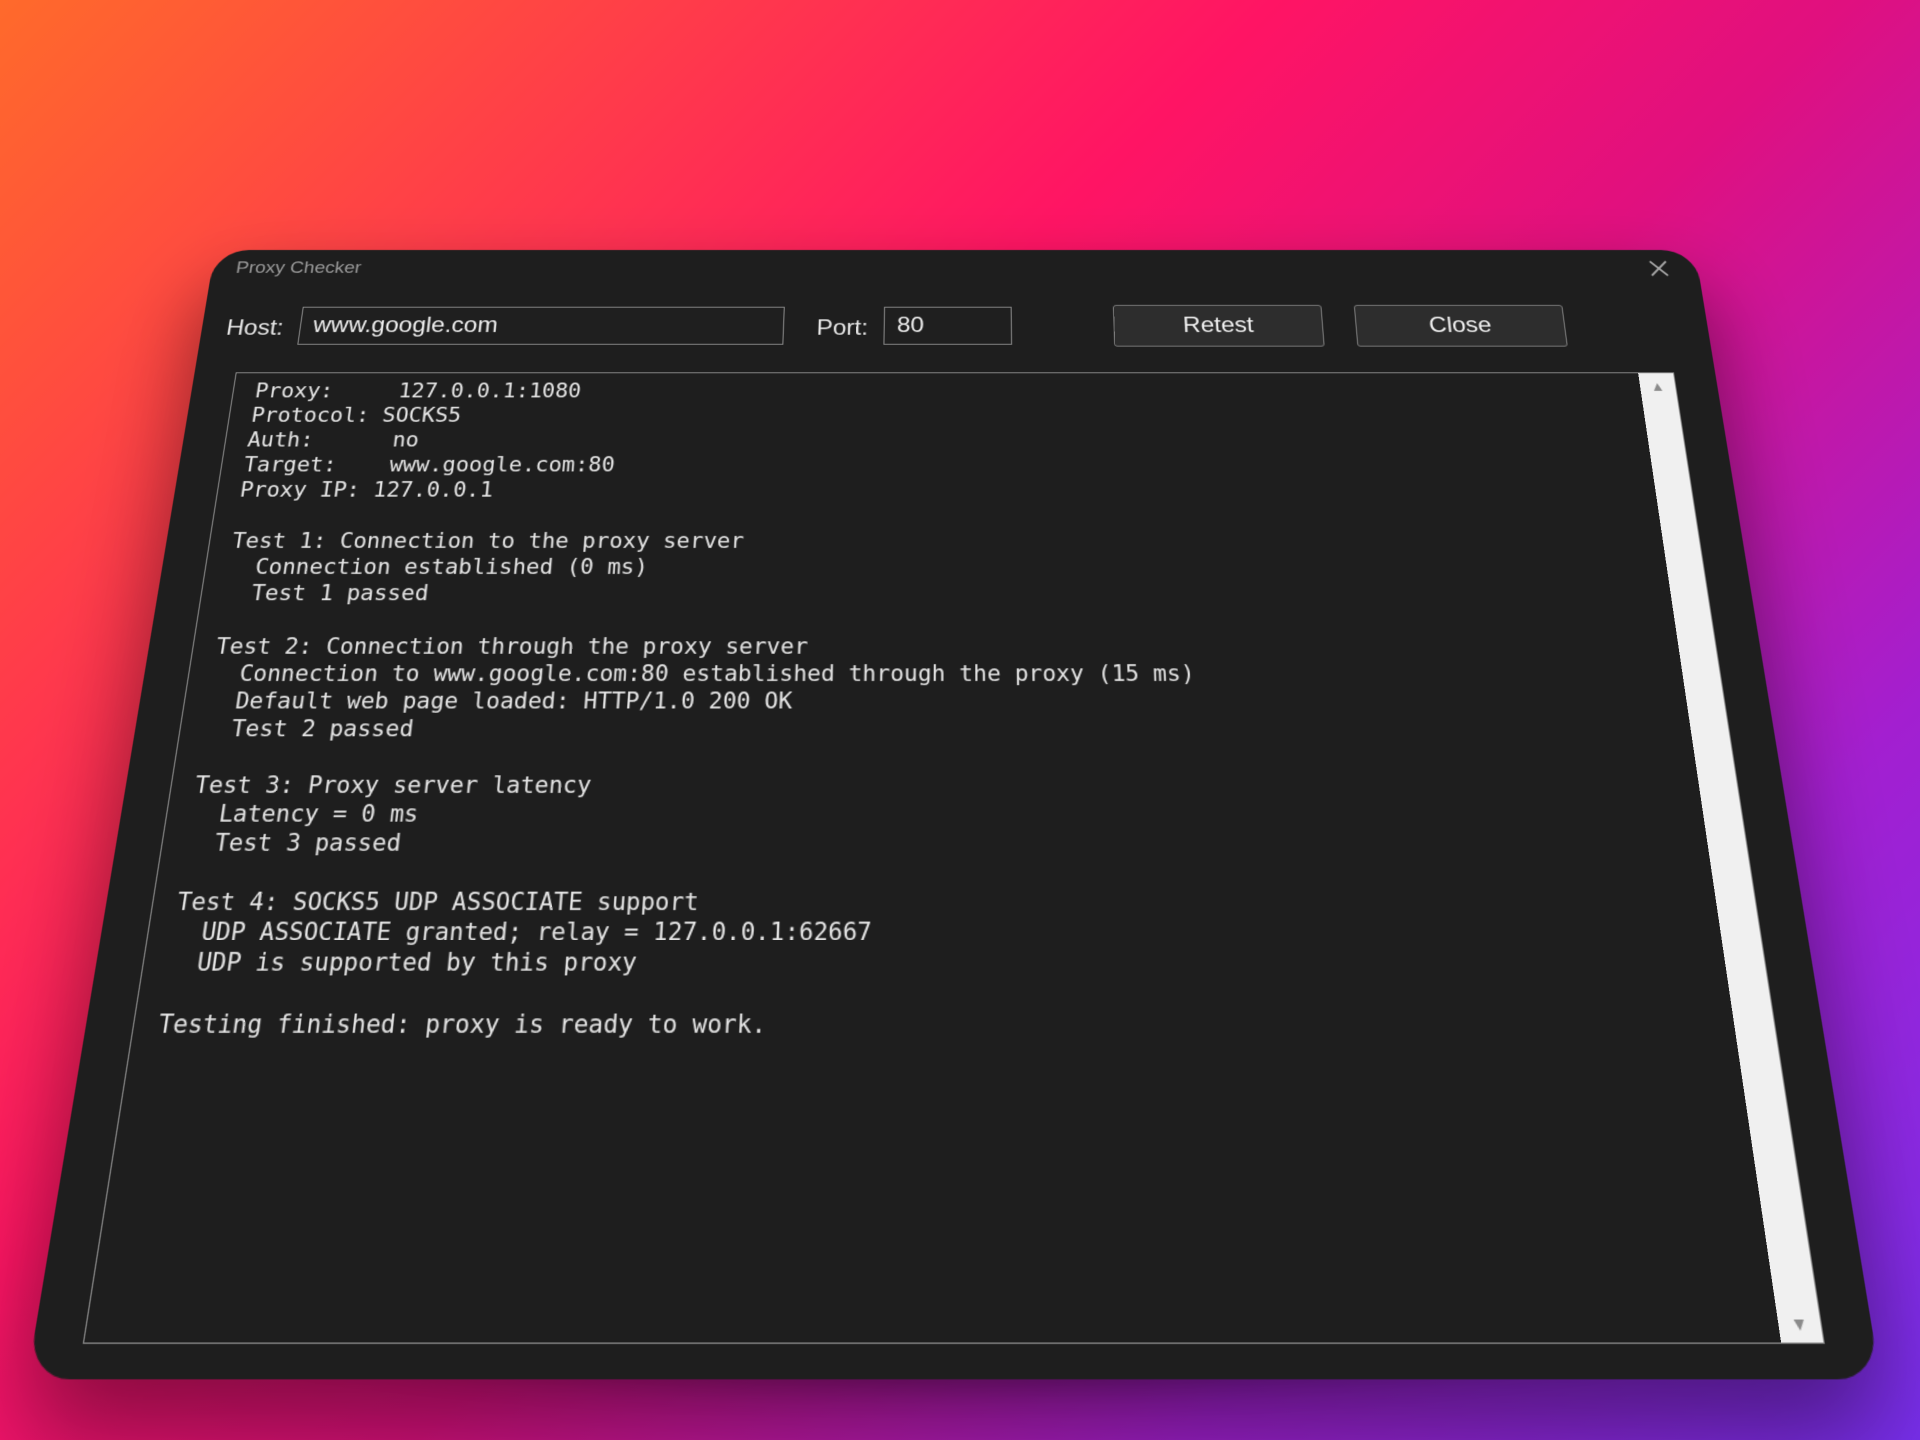  I want to click on log-line: Proxy IP: 127.0.0.1, so click(938, 489).